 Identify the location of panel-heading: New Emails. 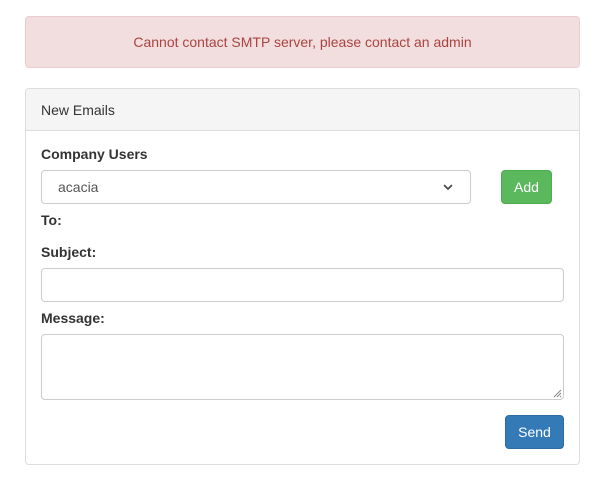
(302, 110).